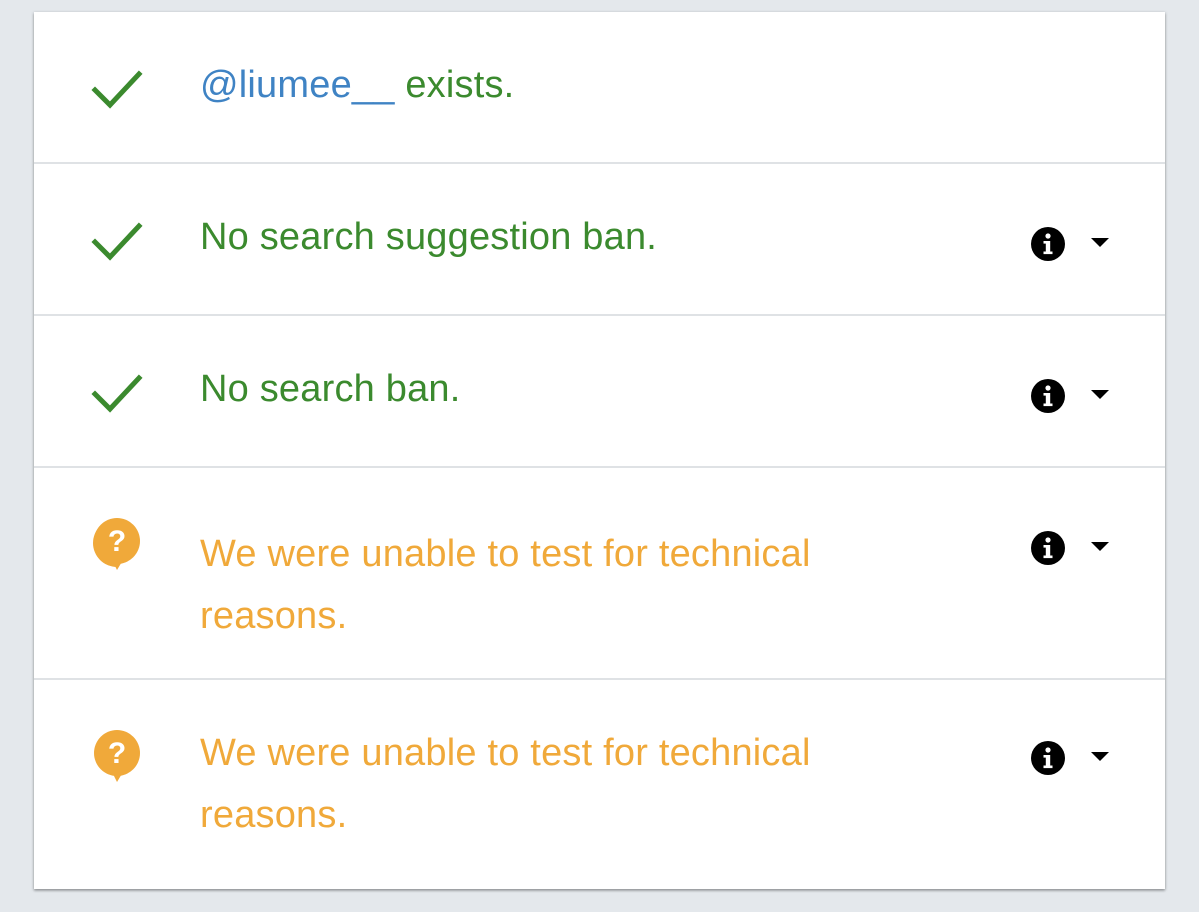  What do you see at coordinates (429, 237) in the screenshot?
I see `result-text: No search suggestion ban.` at bounding box center [429, 237].